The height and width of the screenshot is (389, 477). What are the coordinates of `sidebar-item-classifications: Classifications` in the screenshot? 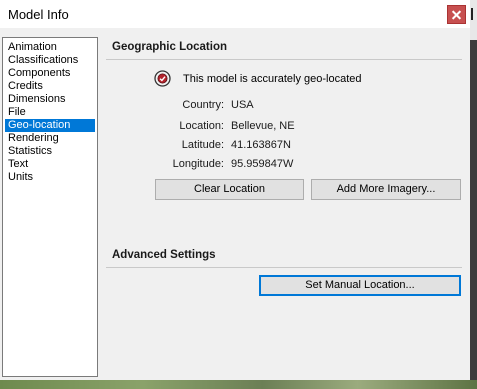 It's located at (50, 60).